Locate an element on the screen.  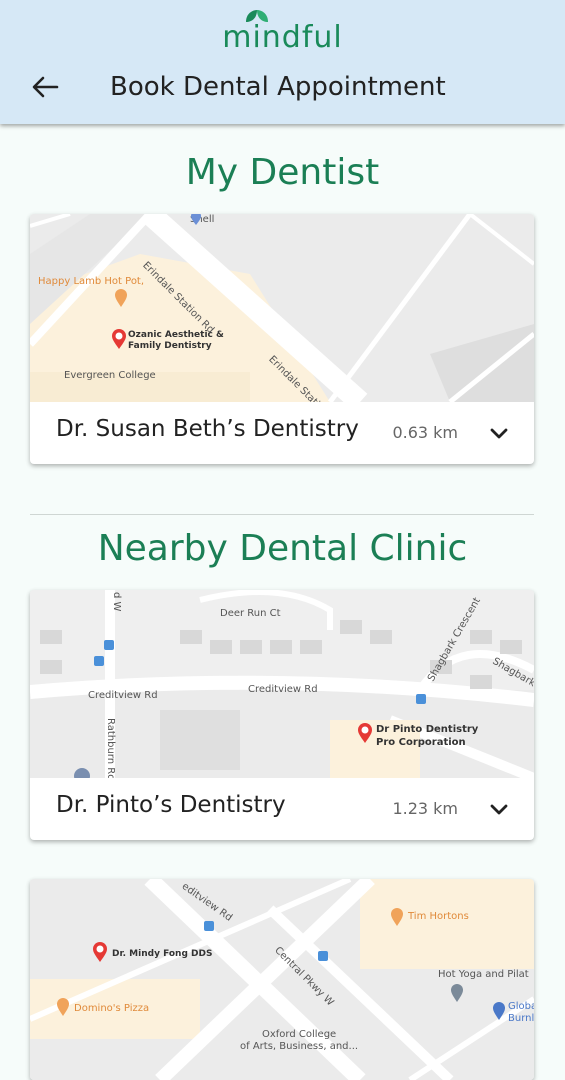
back-button is located at coordinates (45, 87).